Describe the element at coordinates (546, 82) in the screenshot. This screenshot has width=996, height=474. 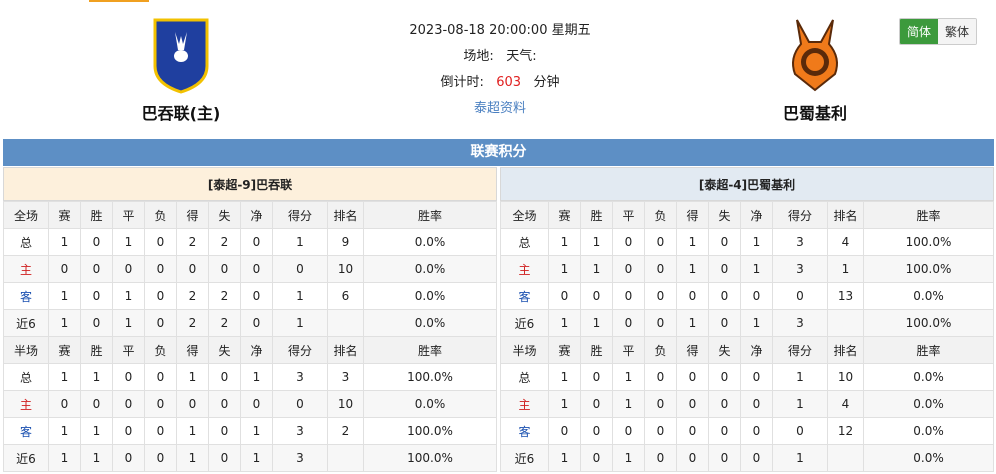
I see `countdown-unit: 分钟` at that location.